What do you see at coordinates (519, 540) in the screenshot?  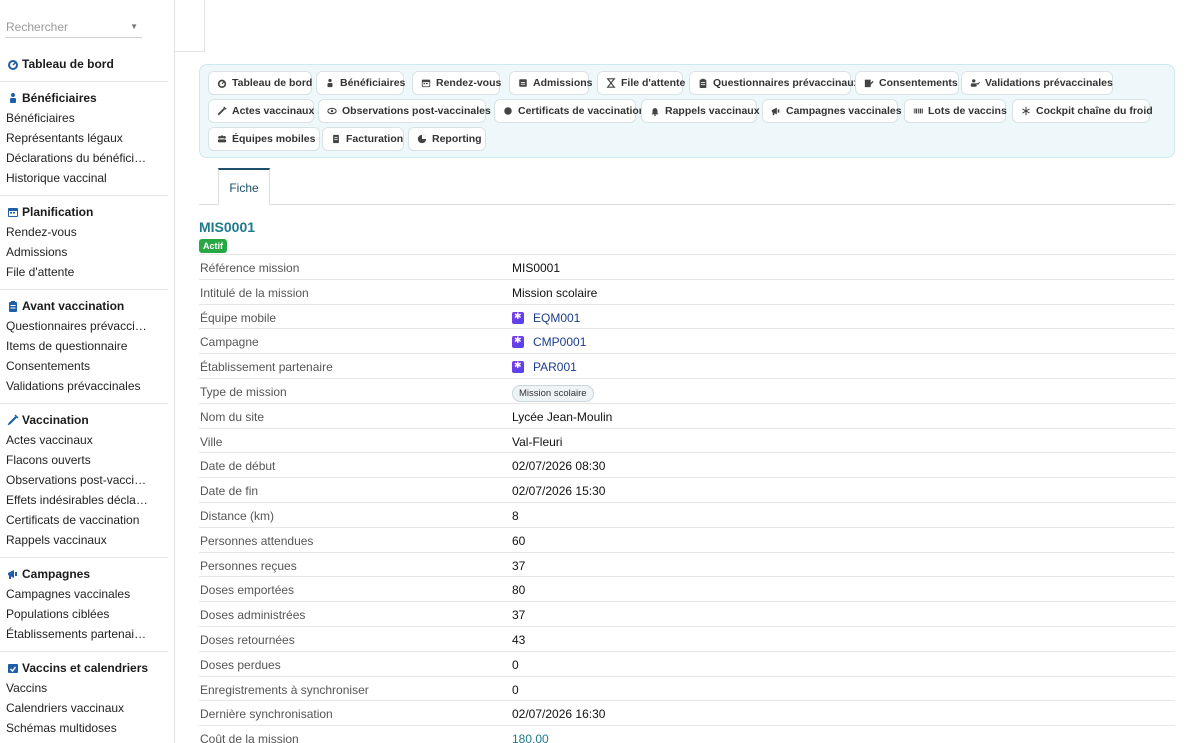 I see `field-value: 60` at bounding box center [519, 540].